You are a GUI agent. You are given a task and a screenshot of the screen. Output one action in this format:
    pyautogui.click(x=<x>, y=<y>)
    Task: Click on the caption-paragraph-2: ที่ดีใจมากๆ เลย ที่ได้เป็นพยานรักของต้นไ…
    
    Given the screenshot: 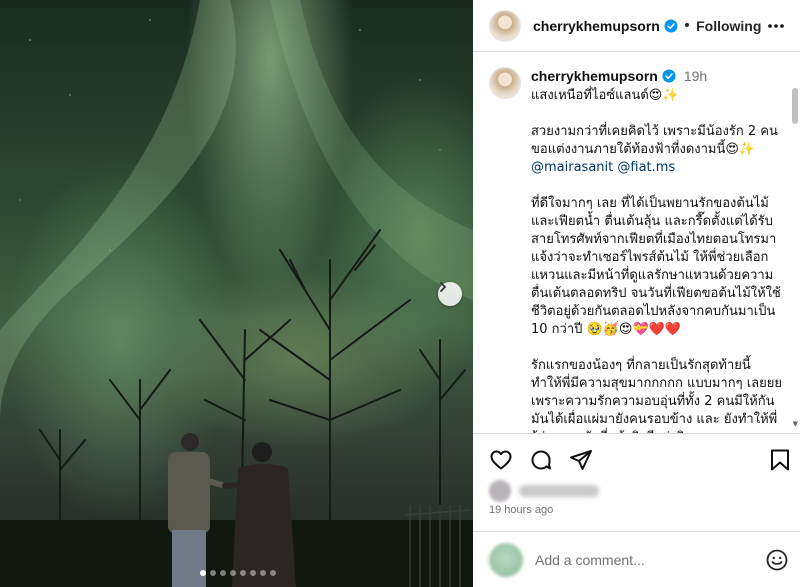 What is the action you would take?
    pyautogui.click(x=656, y=266)
    